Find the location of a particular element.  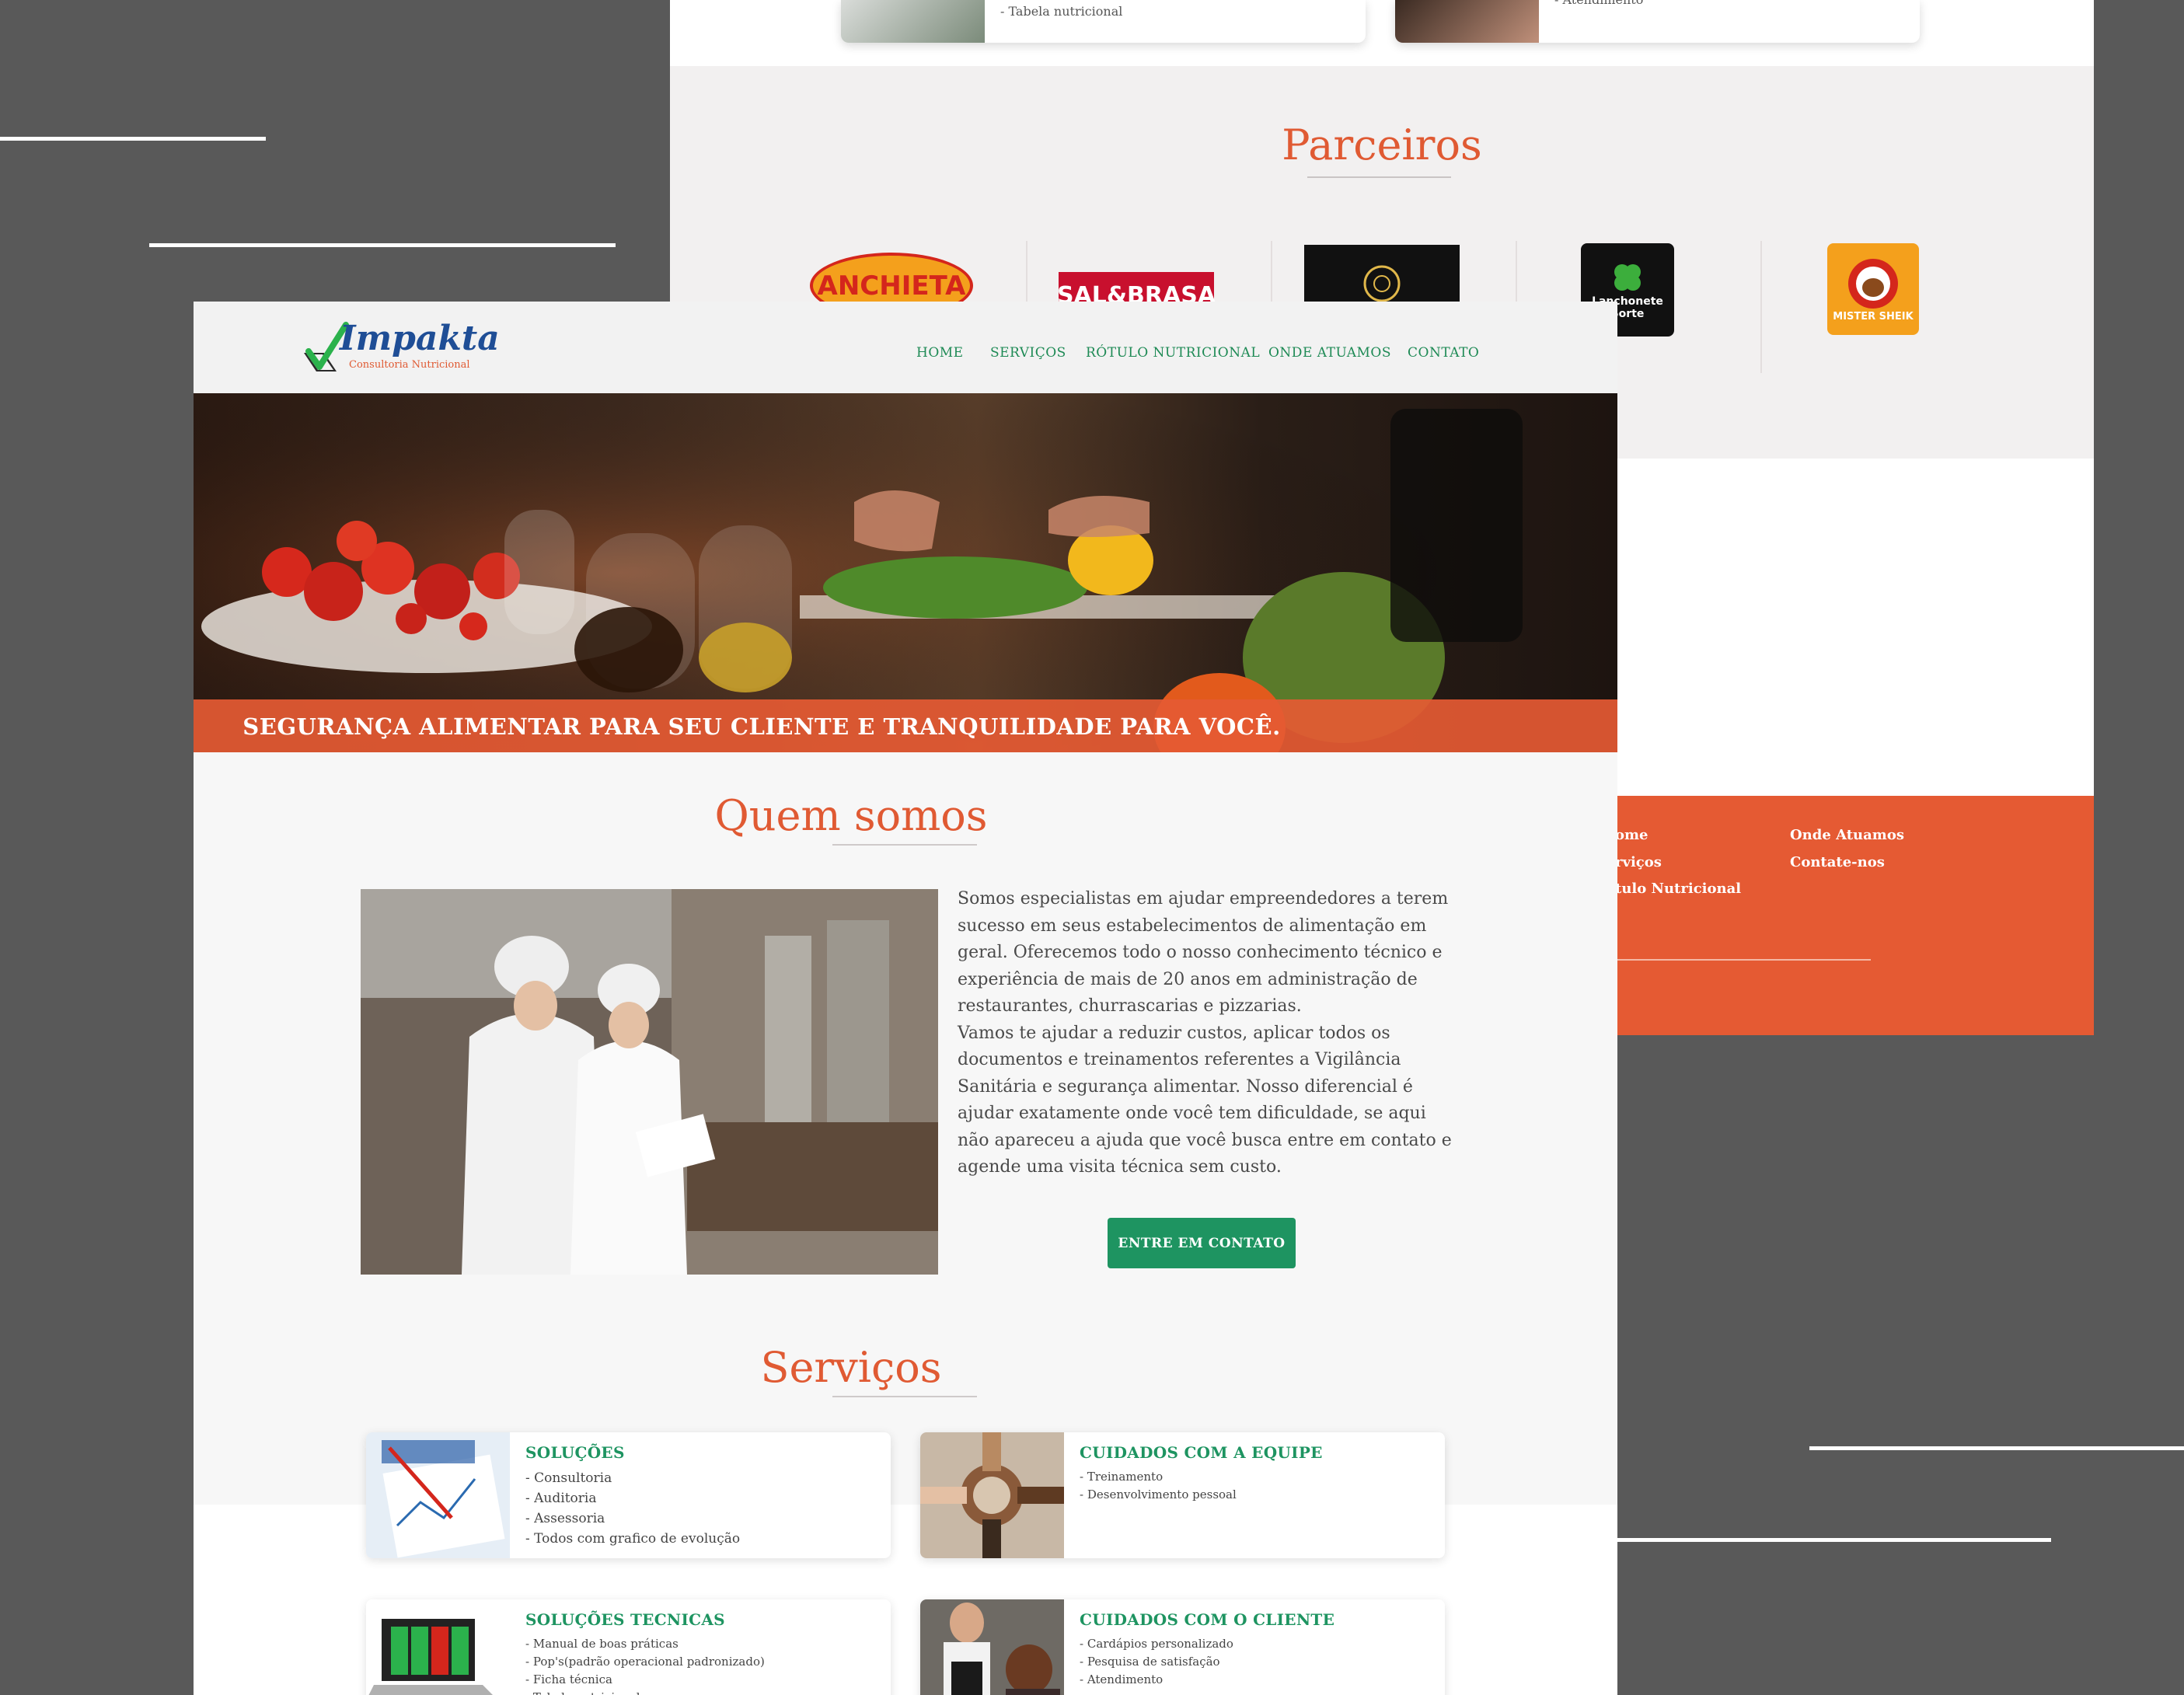

service-item: - Pesquisa de satisfação is located at coordinates (1150, 1662).